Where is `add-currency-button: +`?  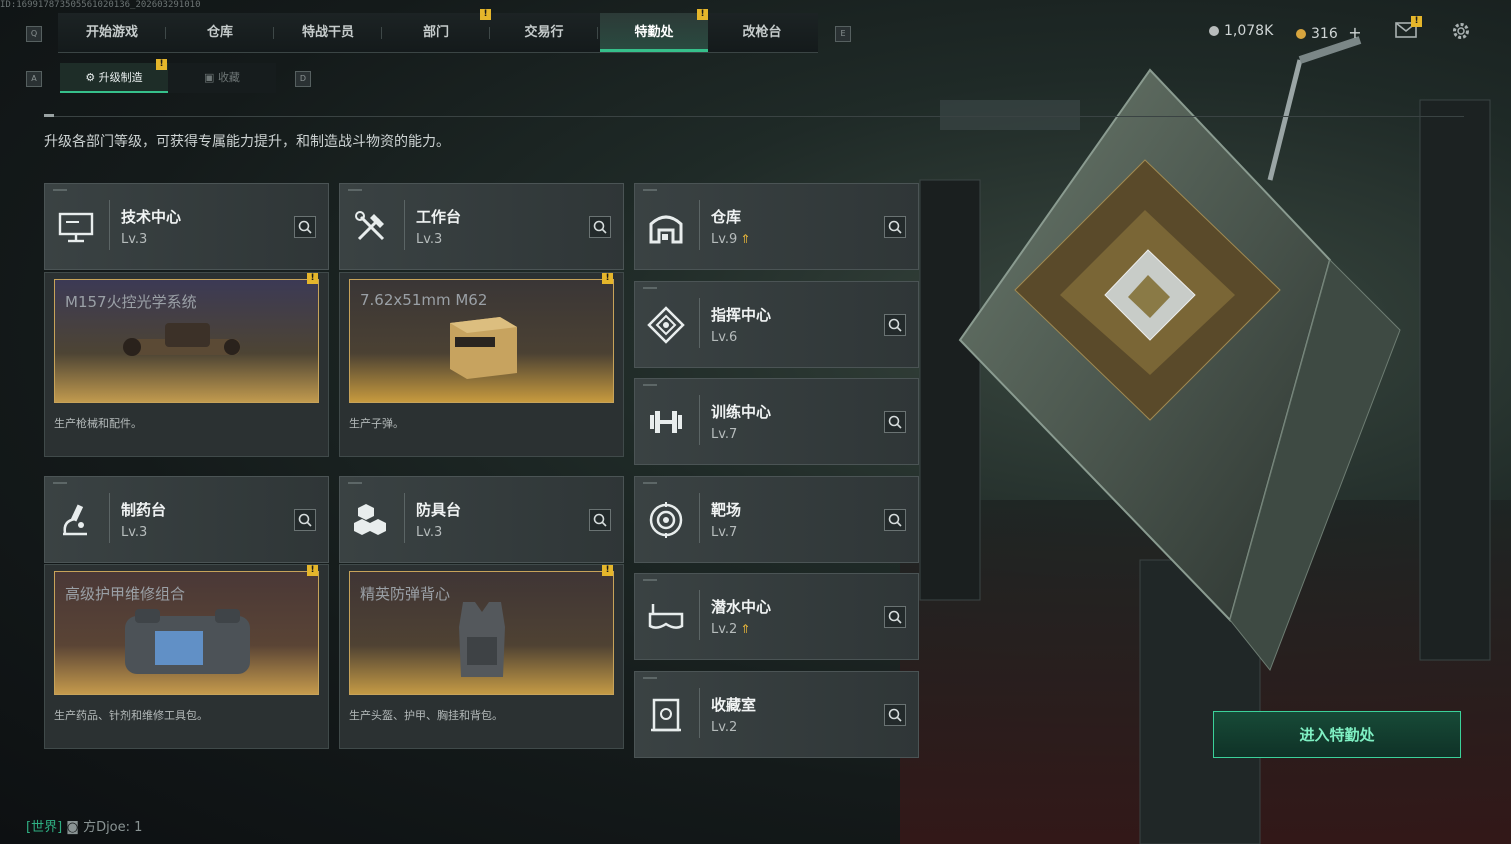
add-currency-button: + is located at coordinates (1354, 32).